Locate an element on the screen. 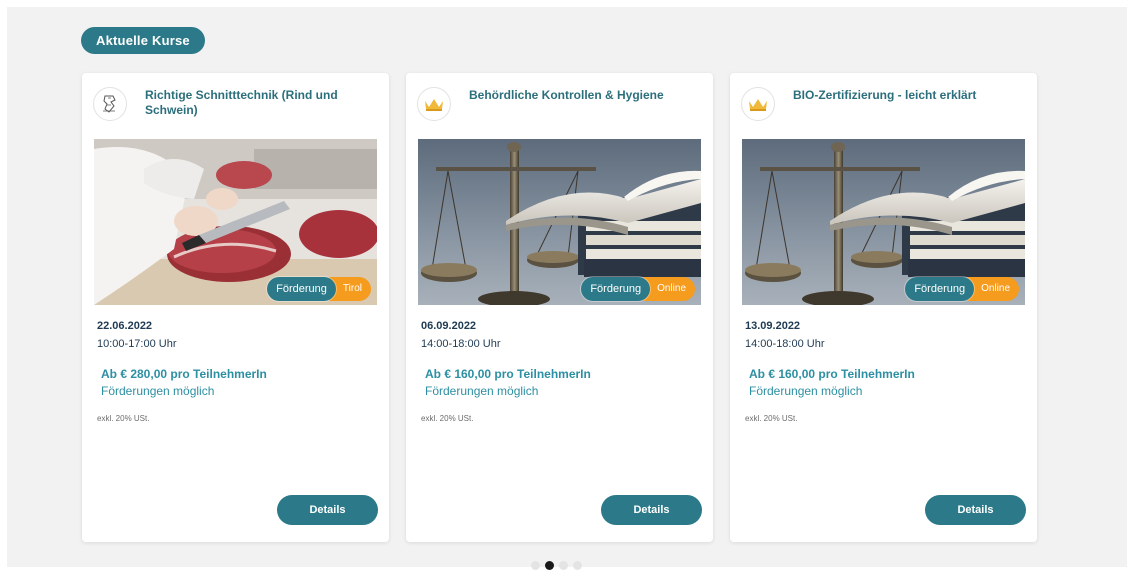 This screenshot has height=571, width=1134. card-header: BIO-Zertifizierung - leicht erklärt is located at coordinates (883, 111).